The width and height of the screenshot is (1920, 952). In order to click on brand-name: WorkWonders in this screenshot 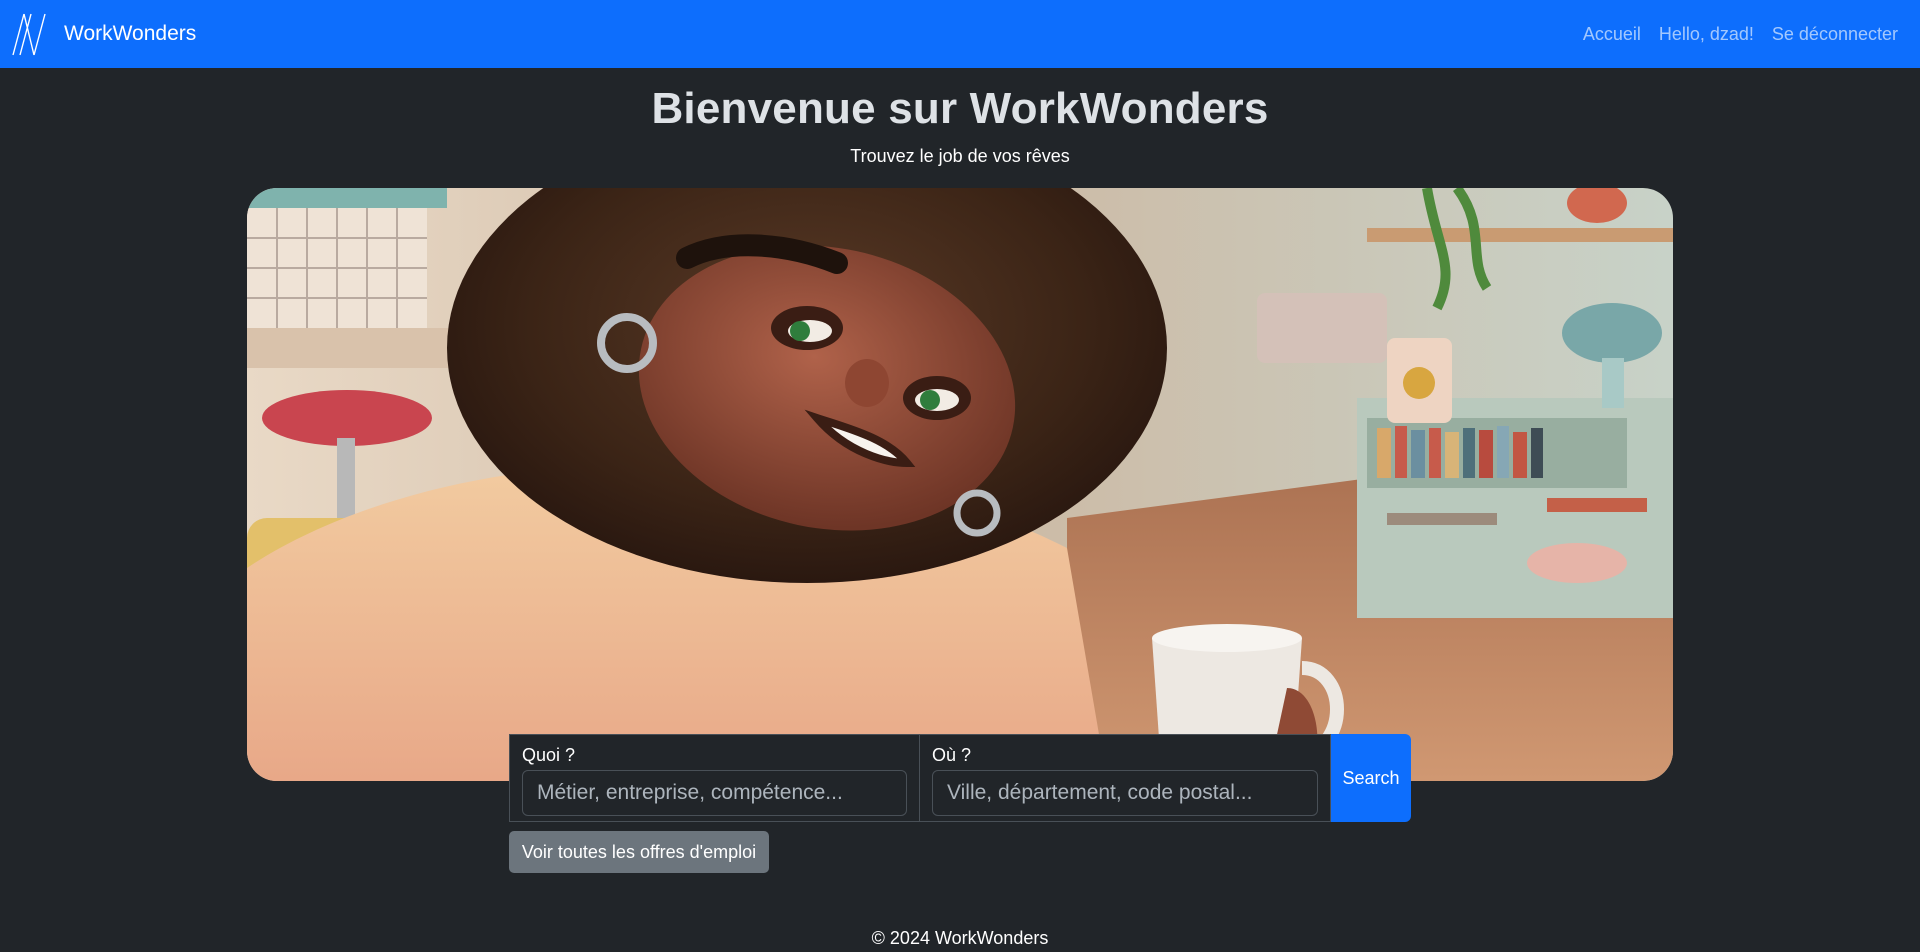, I will do `click(130, 33)`.